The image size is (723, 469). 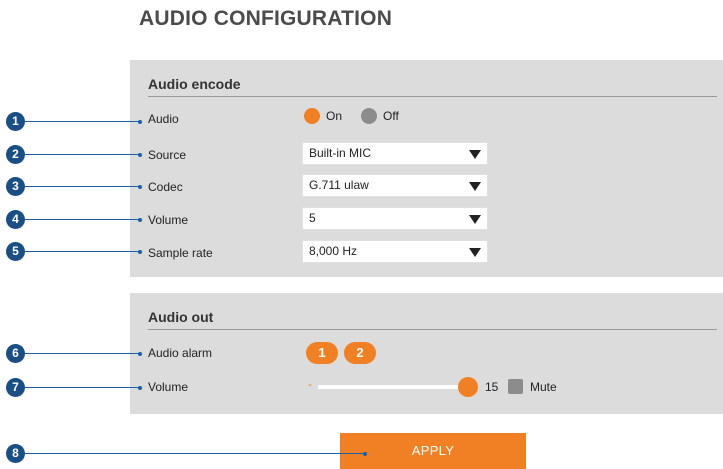 What do you see at coordinates (167, 155) in the screenshot?
I see `source-label: Source` at bounding box center [167, 155].